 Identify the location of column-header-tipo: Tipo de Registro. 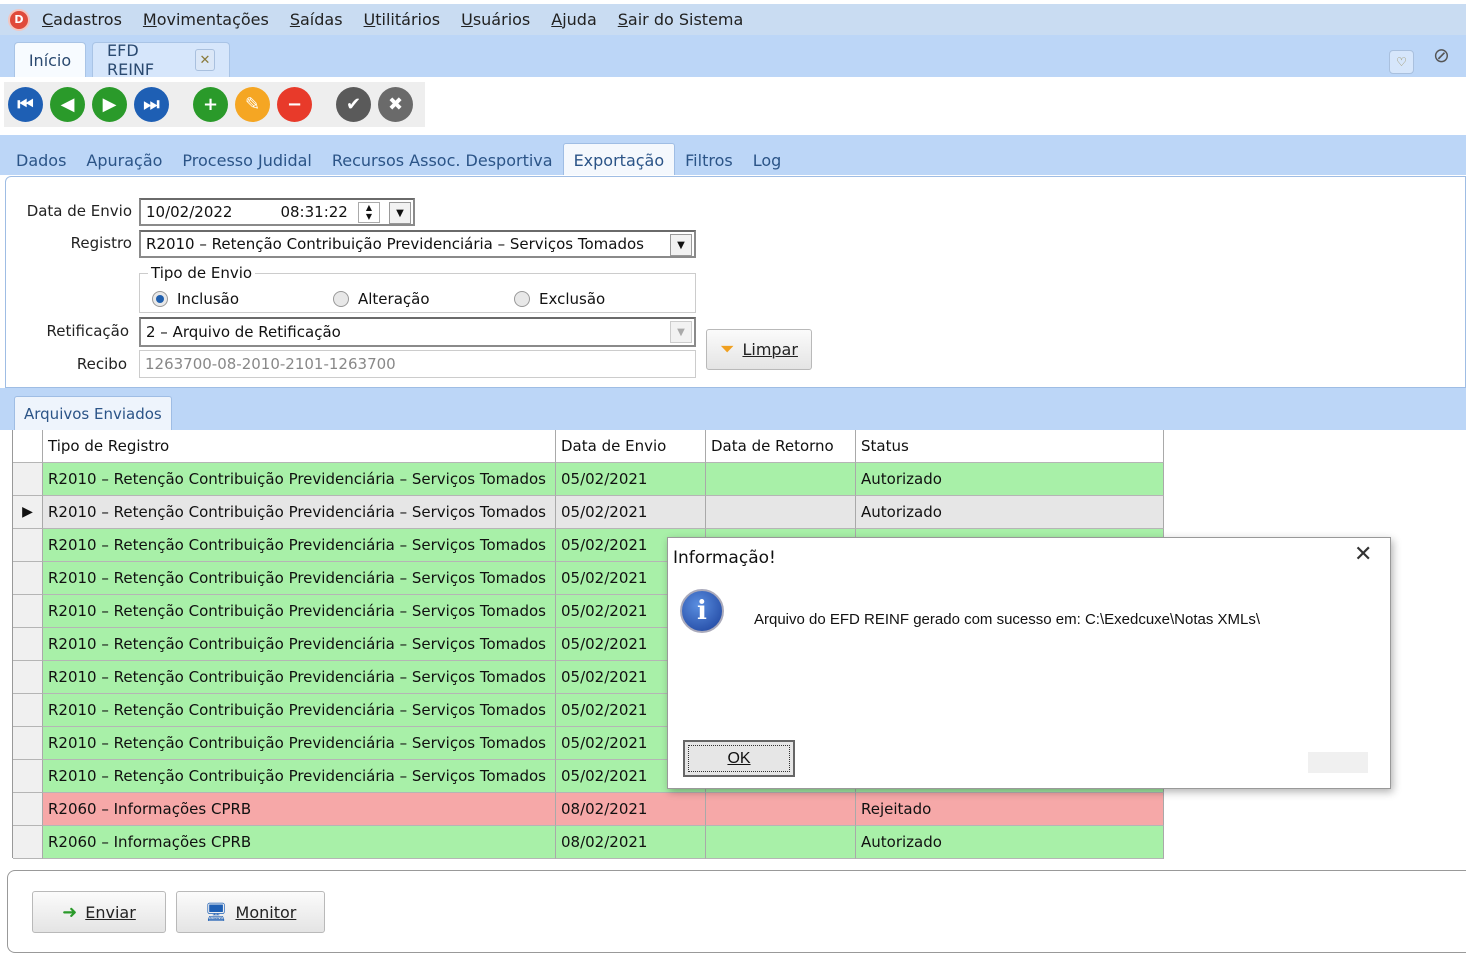
(299, 446).